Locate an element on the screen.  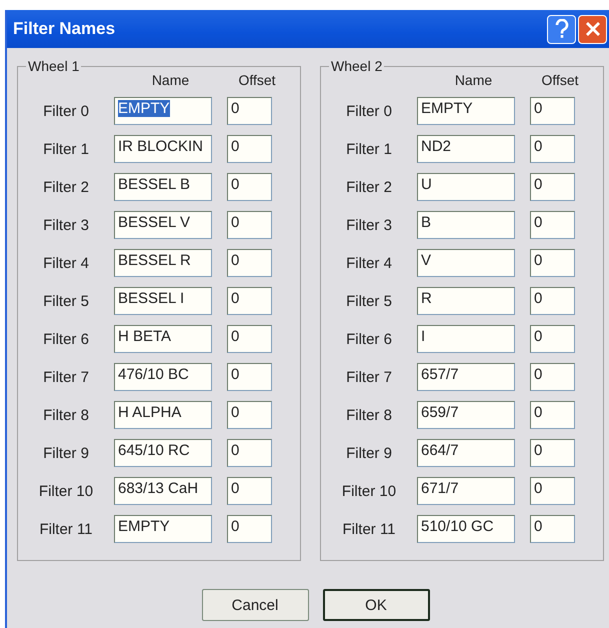
close-icon is located at coordinates (592, 29).